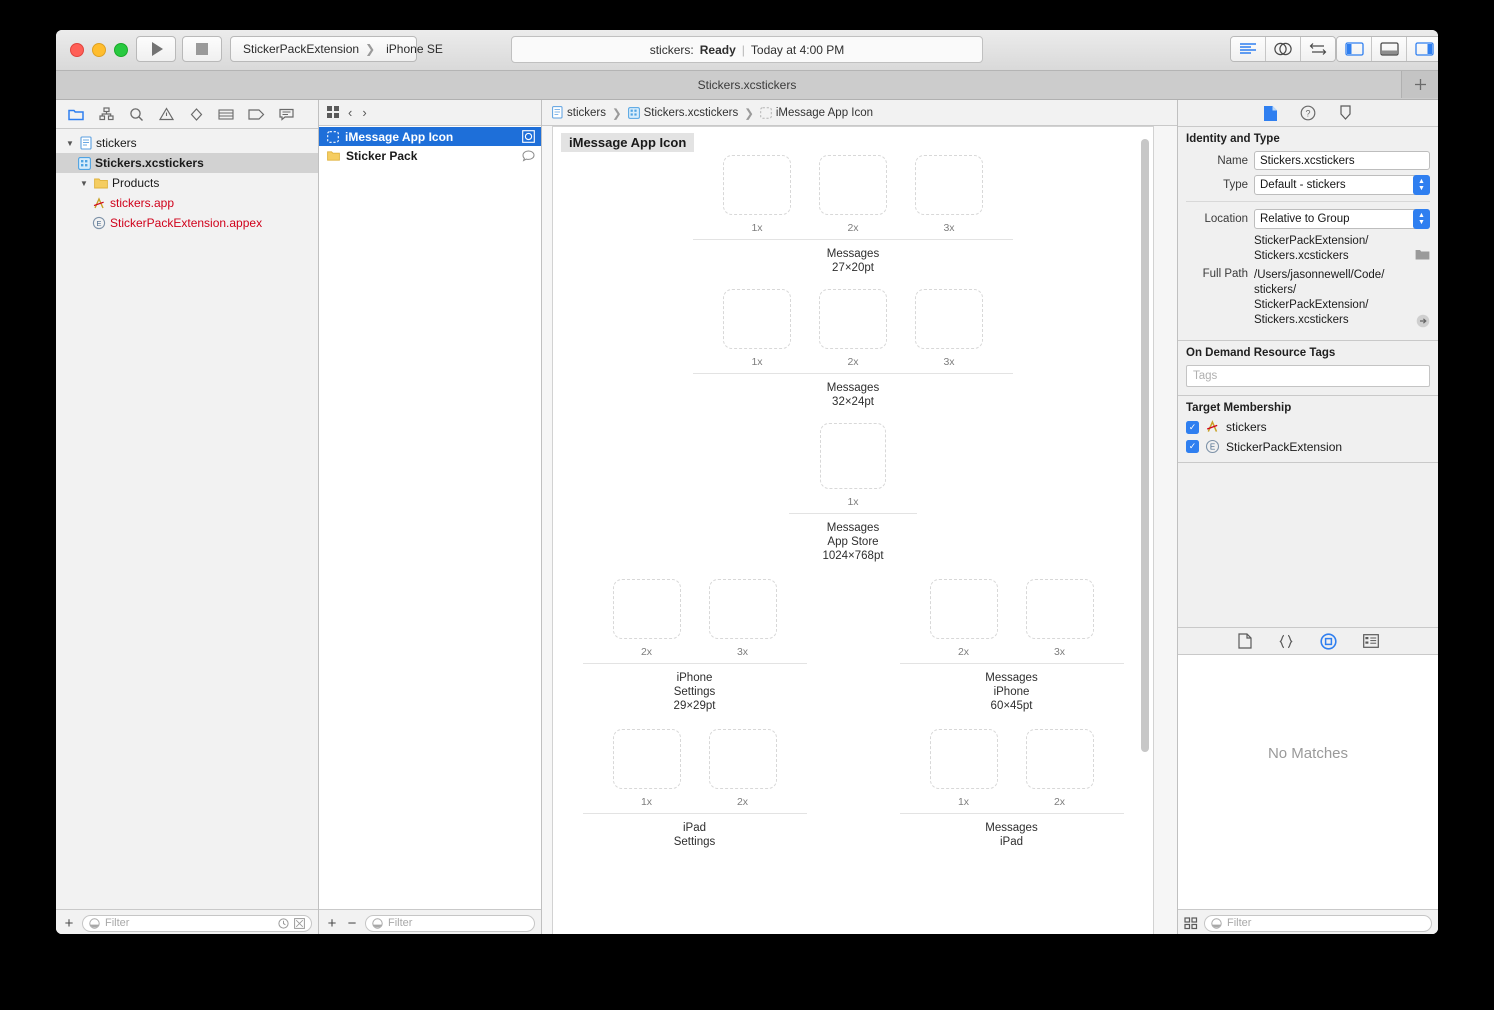  Describe the element at coordinates (1145, 445) in the screenshot. I see `editor-vertical-scrollbar` at that location.